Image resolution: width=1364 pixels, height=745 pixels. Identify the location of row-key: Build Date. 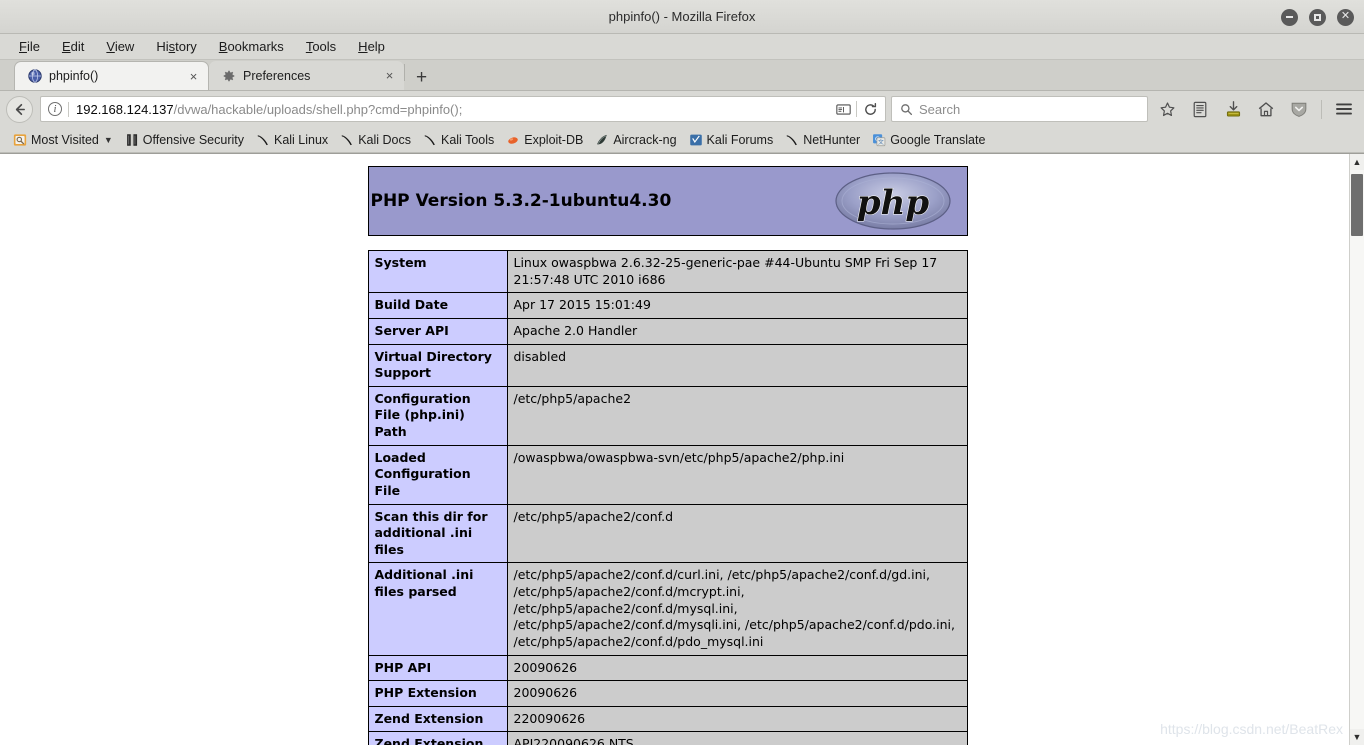
(437, 305).